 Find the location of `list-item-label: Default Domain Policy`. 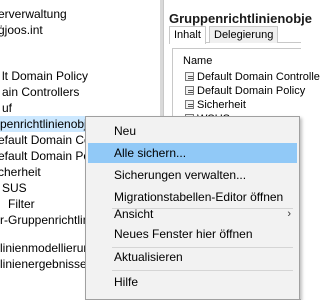

list-item-label: Default Domain Policy is located at coordinates (251, 91).